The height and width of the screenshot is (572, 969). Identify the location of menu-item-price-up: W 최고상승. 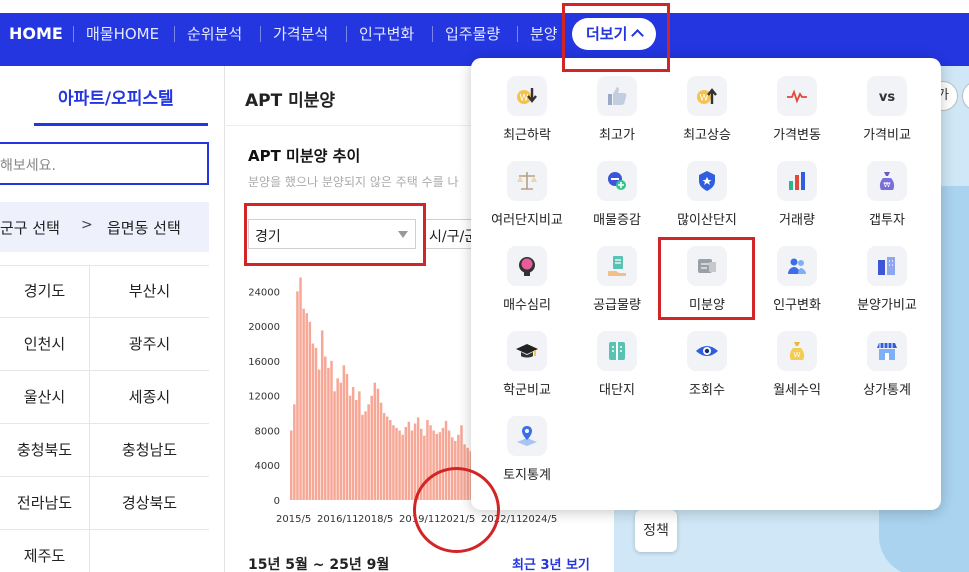
(707, 116).